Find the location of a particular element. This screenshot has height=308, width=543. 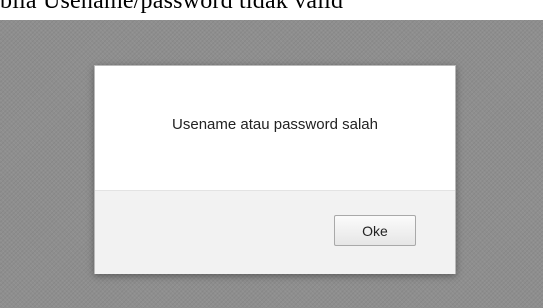

caption-strip: bila Usename/password tidak valid is located at coordinates (271, 10).